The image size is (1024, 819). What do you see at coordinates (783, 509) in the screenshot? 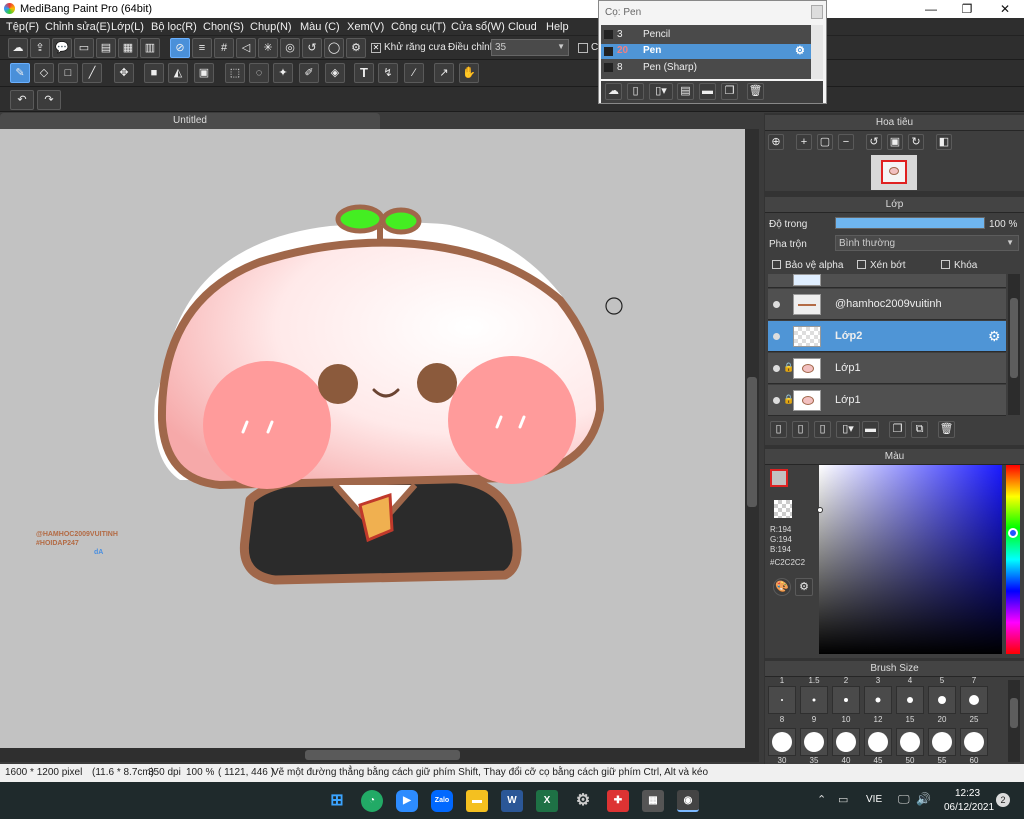
I see `transparent-swatch` at bounding box center [783, 509].